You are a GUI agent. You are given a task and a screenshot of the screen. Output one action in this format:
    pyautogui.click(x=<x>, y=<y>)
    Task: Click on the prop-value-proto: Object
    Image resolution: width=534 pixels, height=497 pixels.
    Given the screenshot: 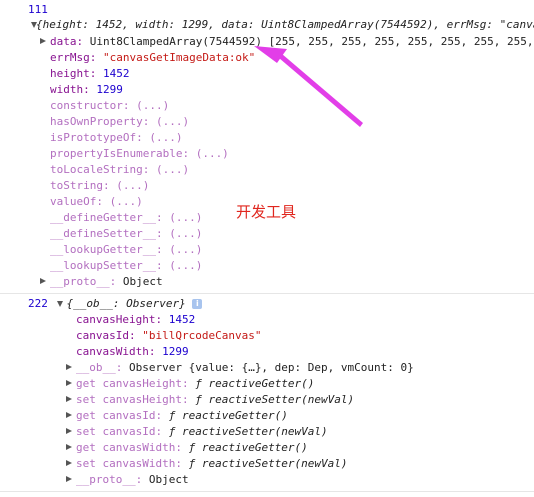 What is the action you would take?
    pyautogui.click(x=168, y=479)
    